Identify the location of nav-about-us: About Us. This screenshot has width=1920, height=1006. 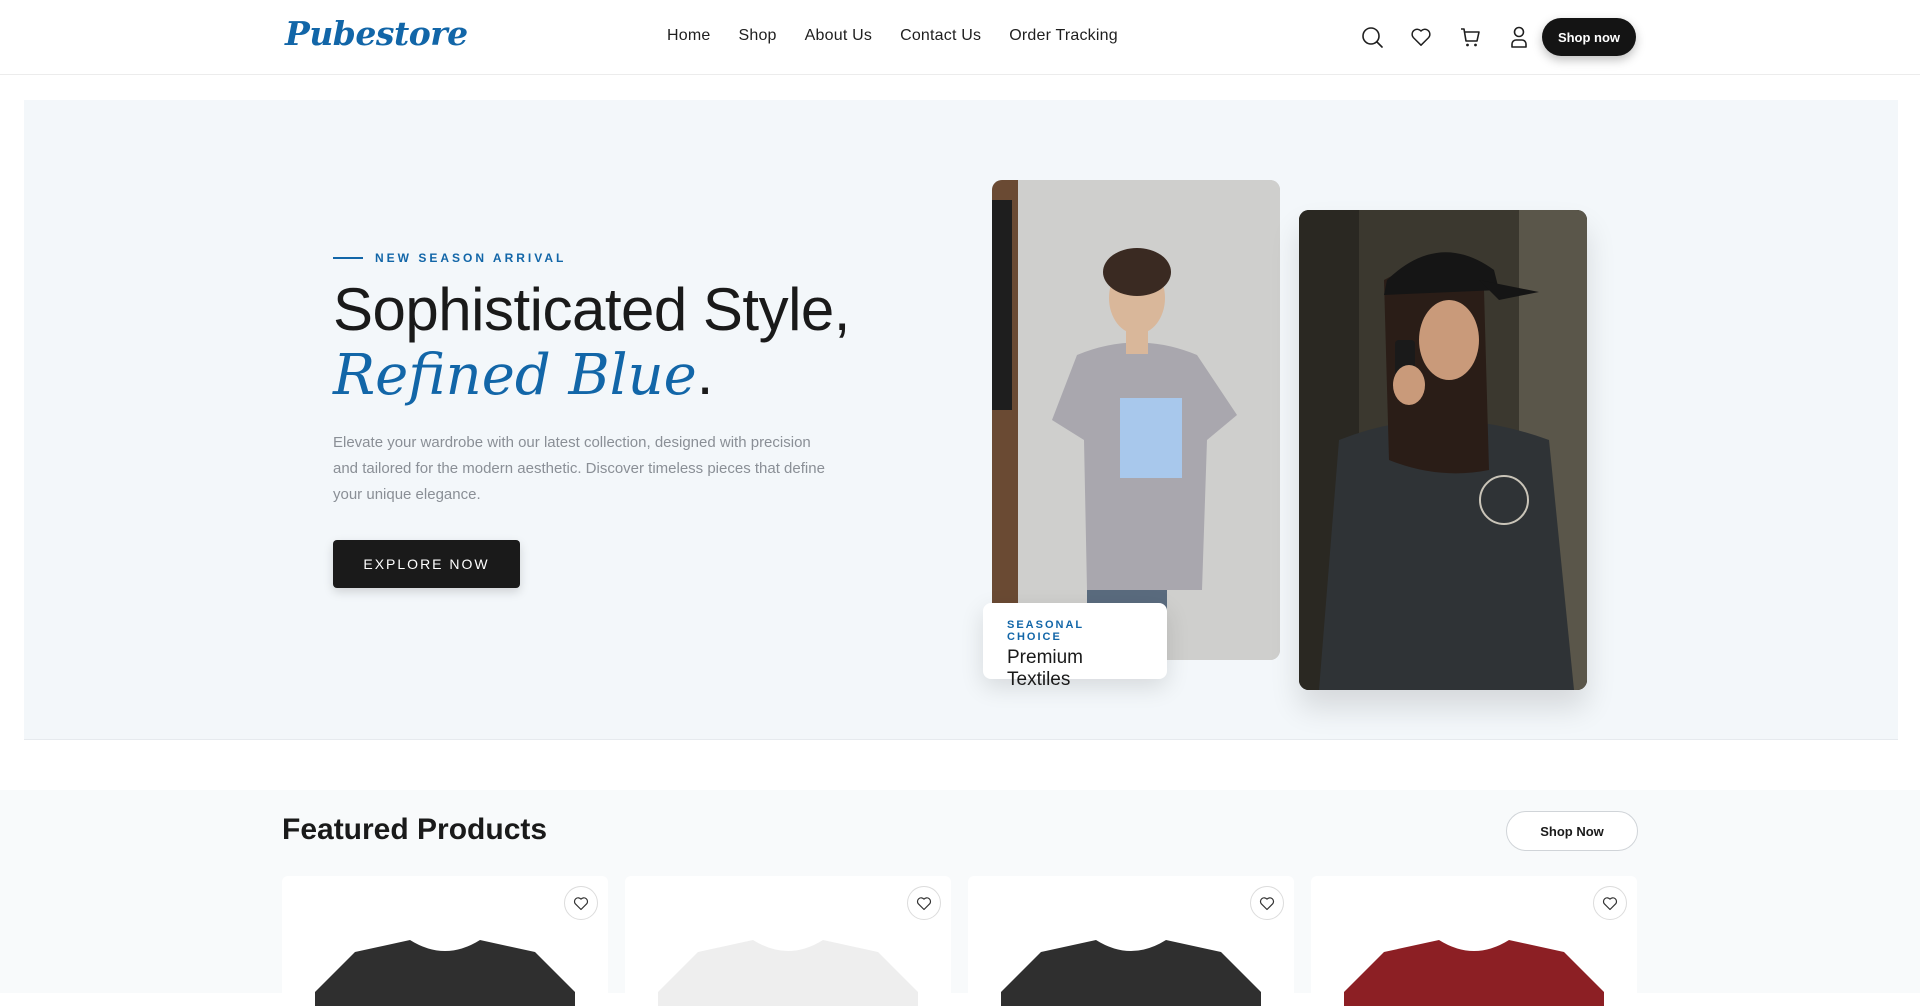
(838, 36).